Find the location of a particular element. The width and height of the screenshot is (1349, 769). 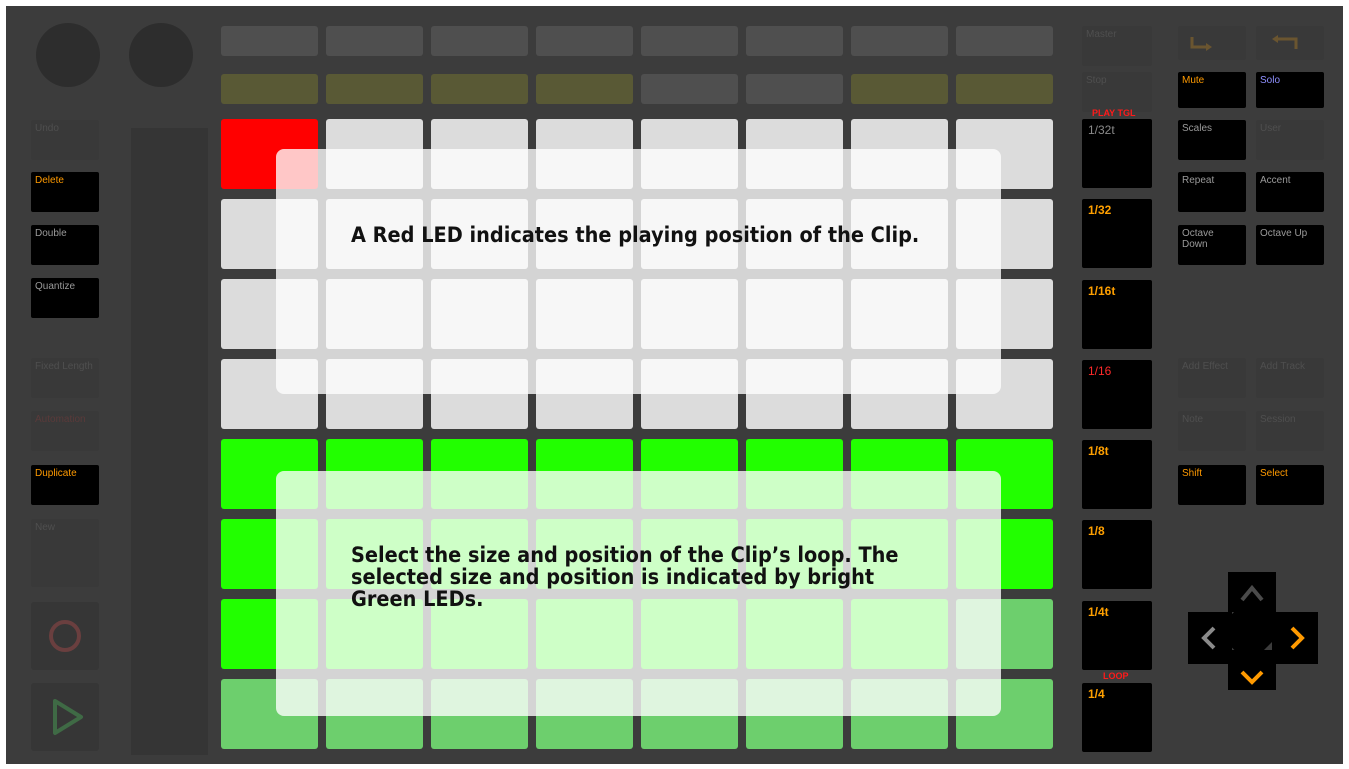

master-button: Master is located at coordinates (1117, 46).